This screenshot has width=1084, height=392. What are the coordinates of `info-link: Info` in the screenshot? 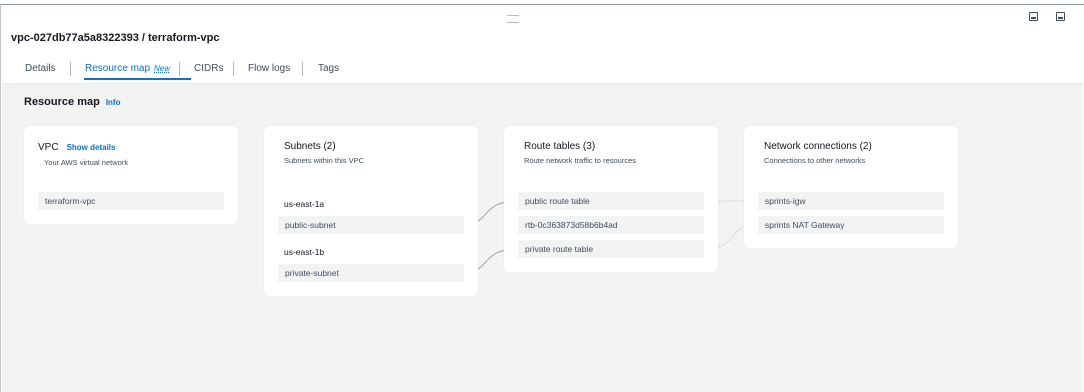 It's located at (113, 102).